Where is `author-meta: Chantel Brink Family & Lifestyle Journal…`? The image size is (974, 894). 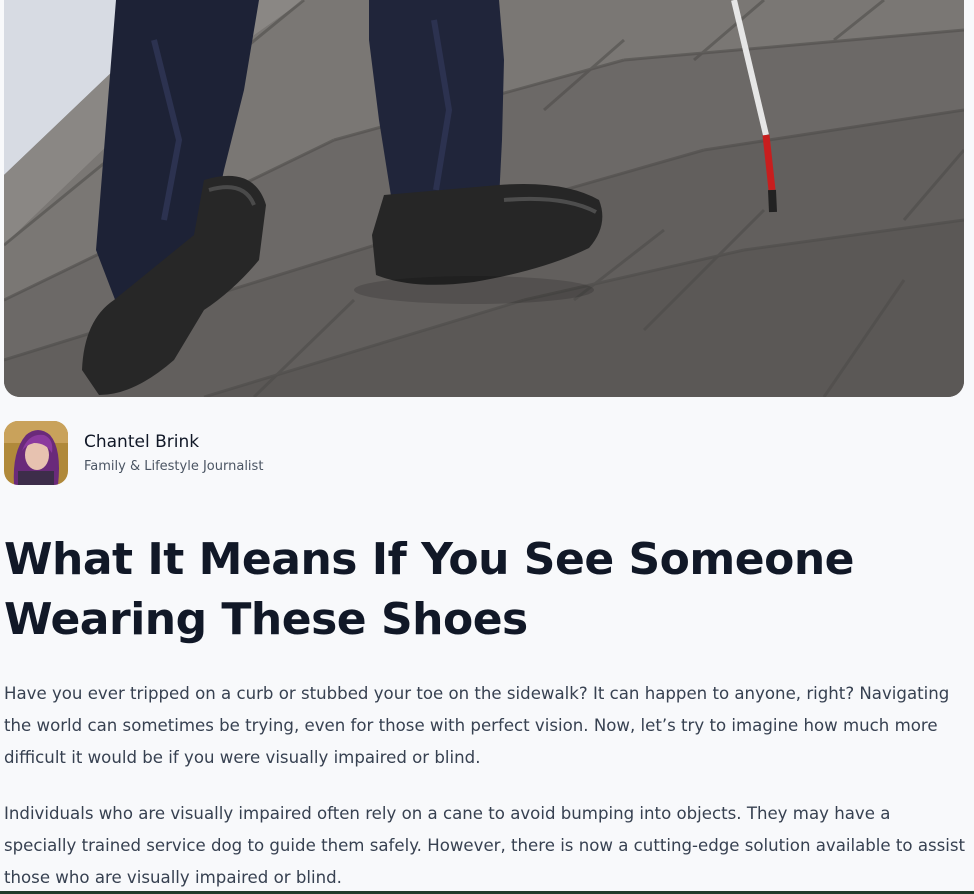
author-meta: Chantel Brink Family & Lifestyle Journal… is located at coordinates (173, 453).